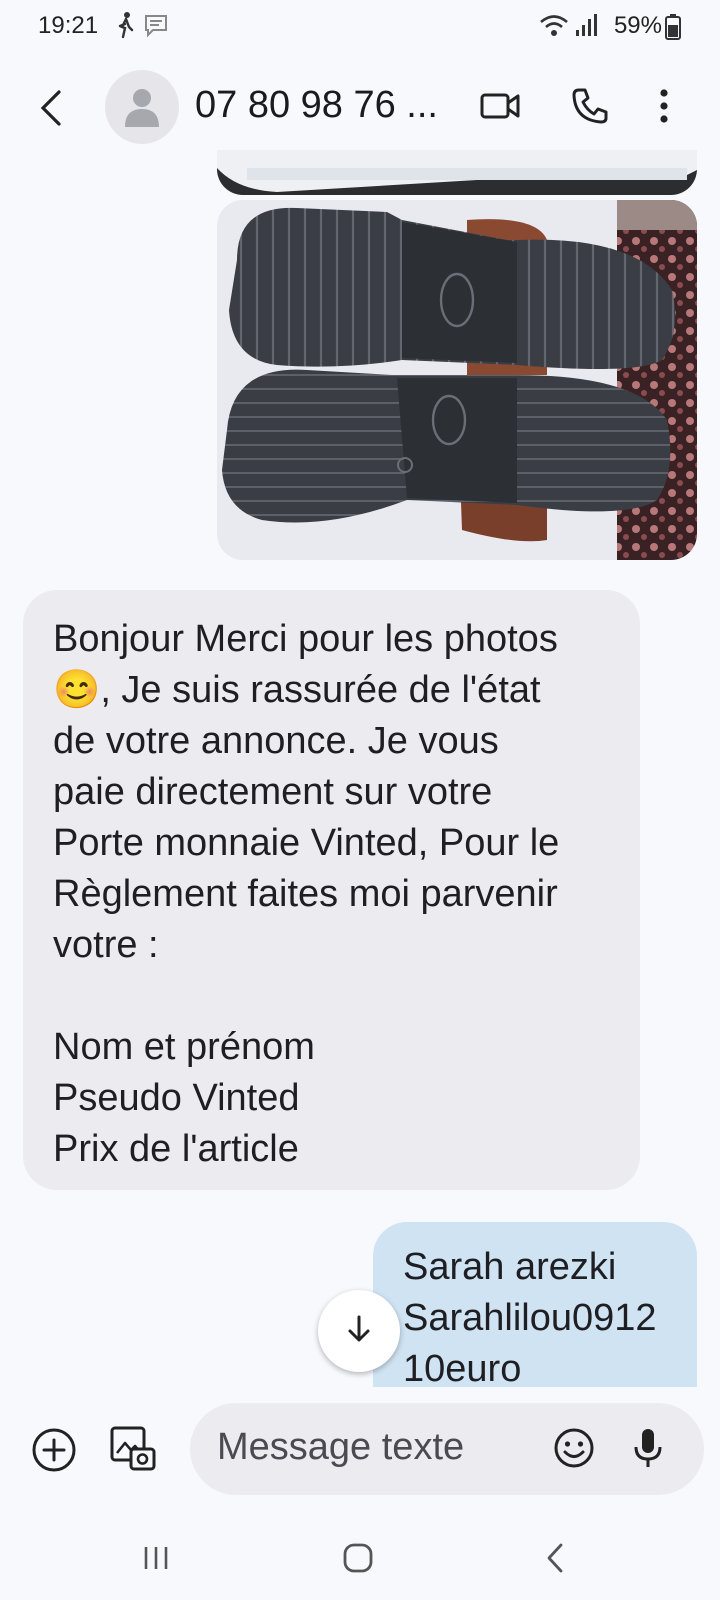  What do you see at coordinates (664, 106) in the screenshot?
I see `more-options-icon` at bounding box center [664, 106].